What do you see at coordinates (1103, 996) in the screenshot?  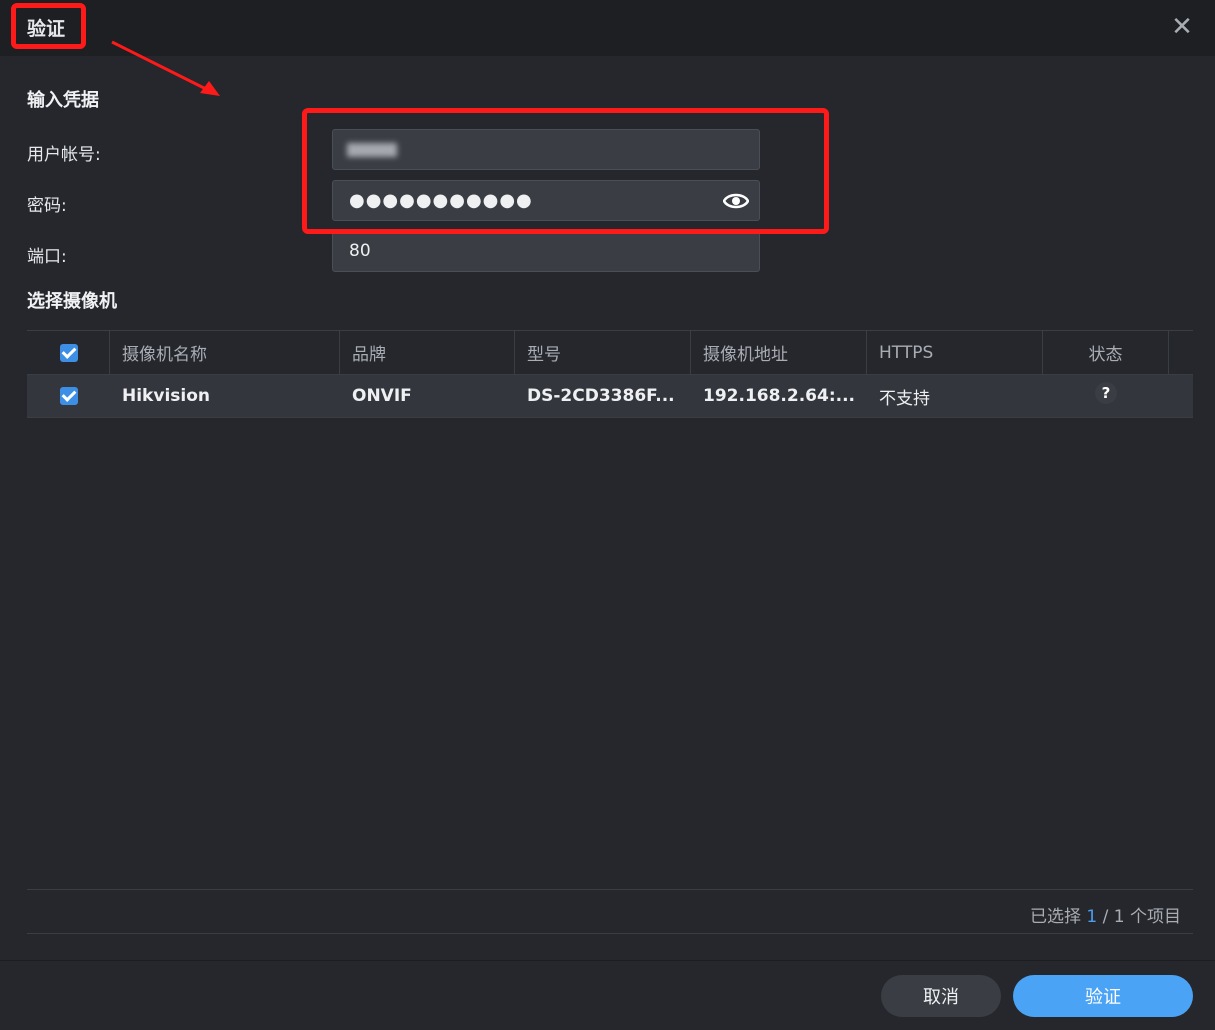 I see `verify-button: 验证` at bounding box center [1103, 996].